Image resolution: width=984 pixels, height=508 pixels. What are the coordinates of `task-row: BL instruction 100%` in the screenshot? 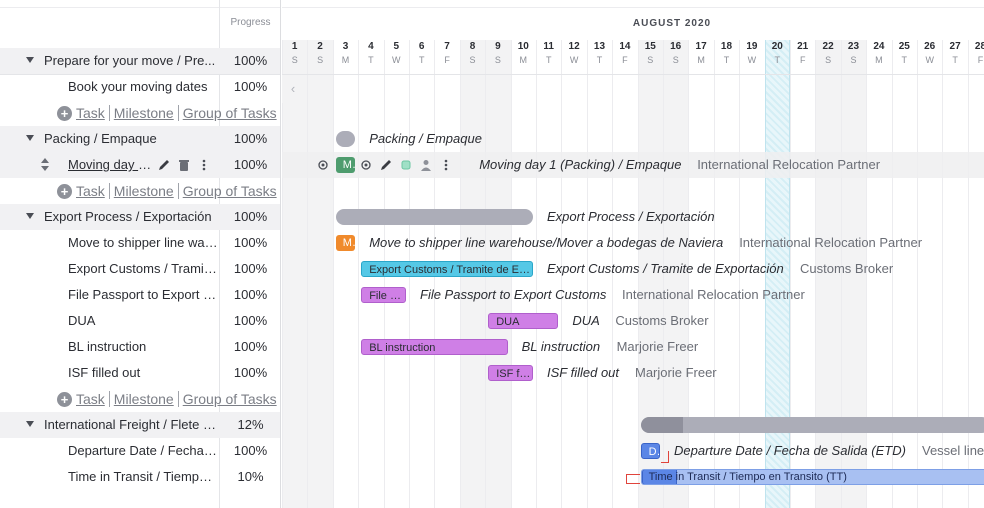 It's located at (140, 347).